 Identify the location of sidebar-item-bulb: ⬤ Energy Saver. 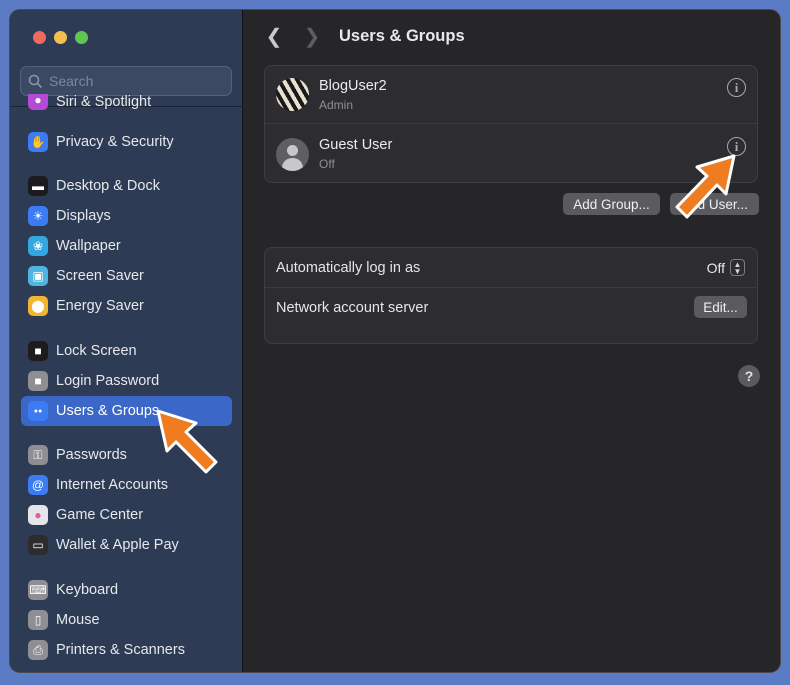
(126, 306).